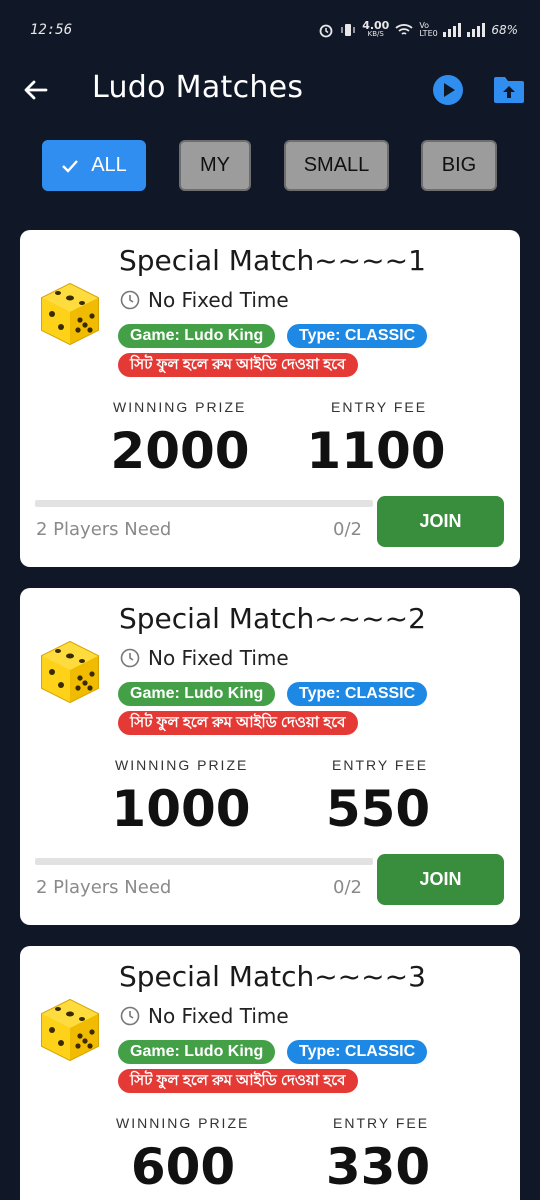 The width and height of the screenshot is (540, 1200). Describe the element at coordinates (376, 25) in the screenshot. I see `net-speed-value: 4.00` at that location.